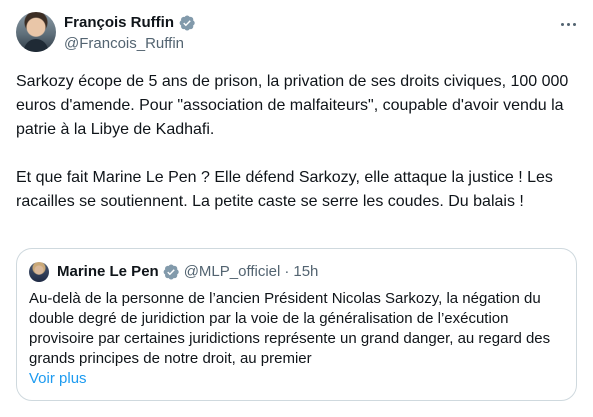 This screenshot has height=417, width=593. What do you see at coordinates (36, 32) in the screenshot?
I see `author-avatar` at bounding box center [36, 32].